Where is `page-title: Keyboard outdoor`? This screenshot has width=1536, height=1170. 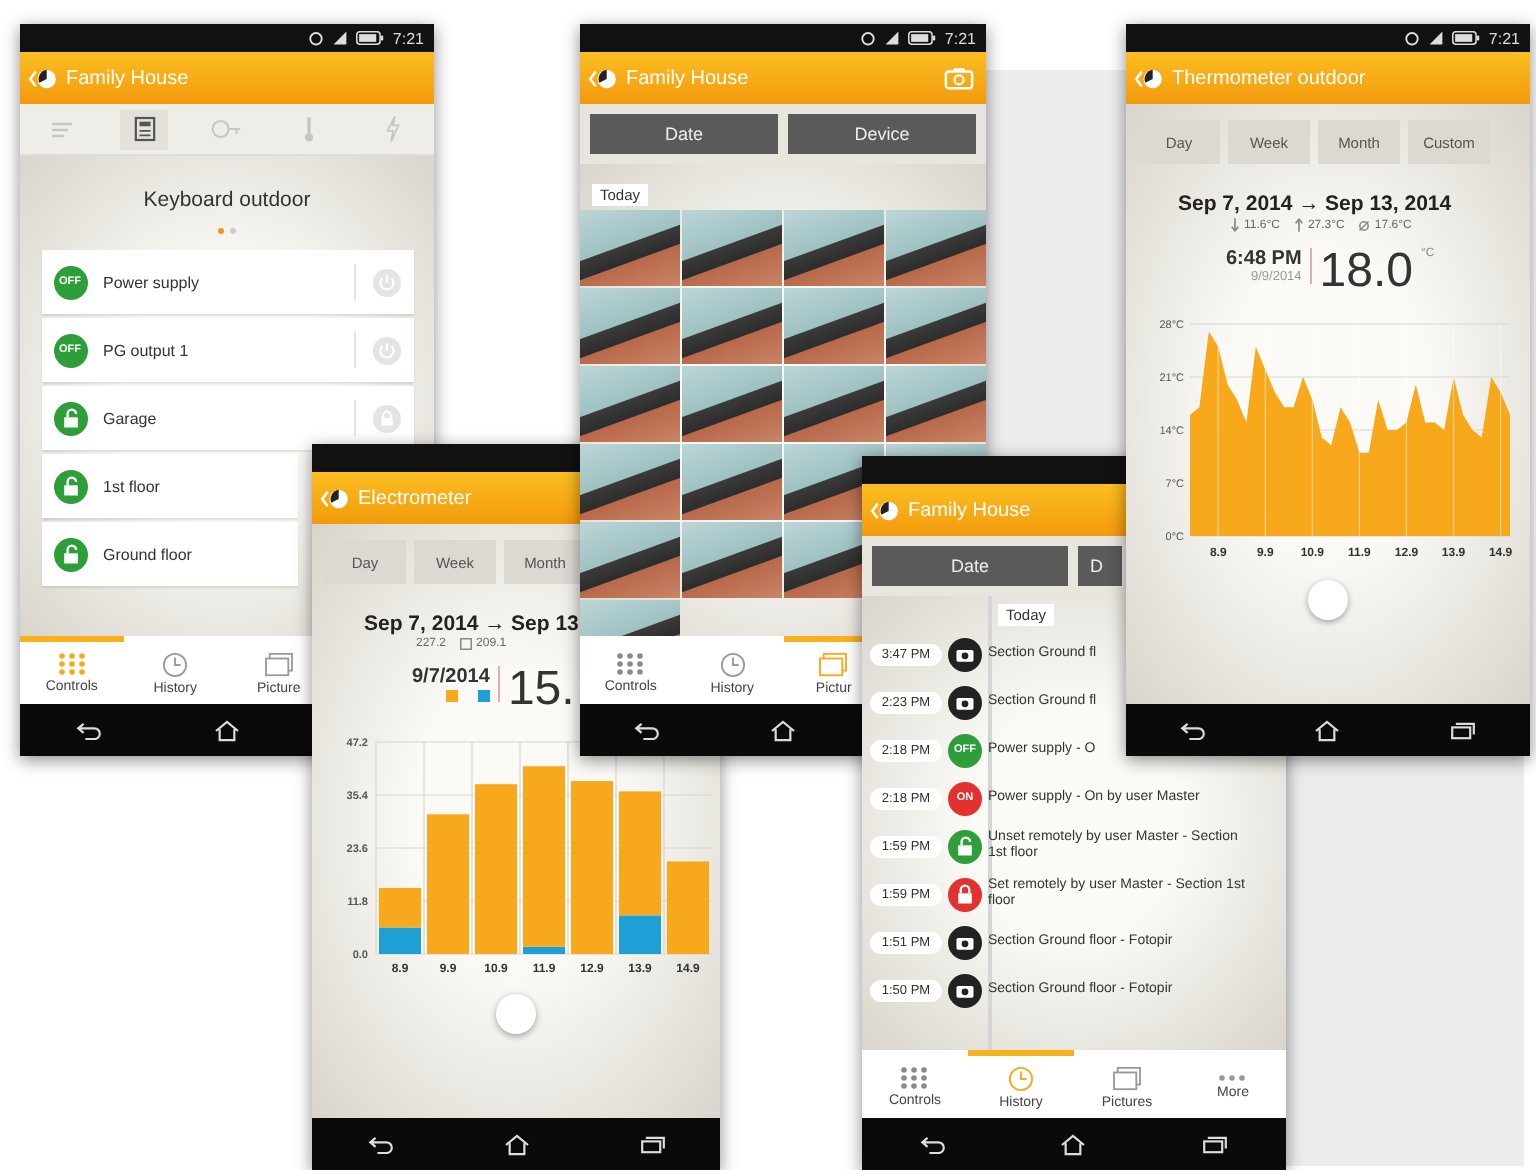
page-title: Keyboard outdoor is located at coordinates (227, 200).